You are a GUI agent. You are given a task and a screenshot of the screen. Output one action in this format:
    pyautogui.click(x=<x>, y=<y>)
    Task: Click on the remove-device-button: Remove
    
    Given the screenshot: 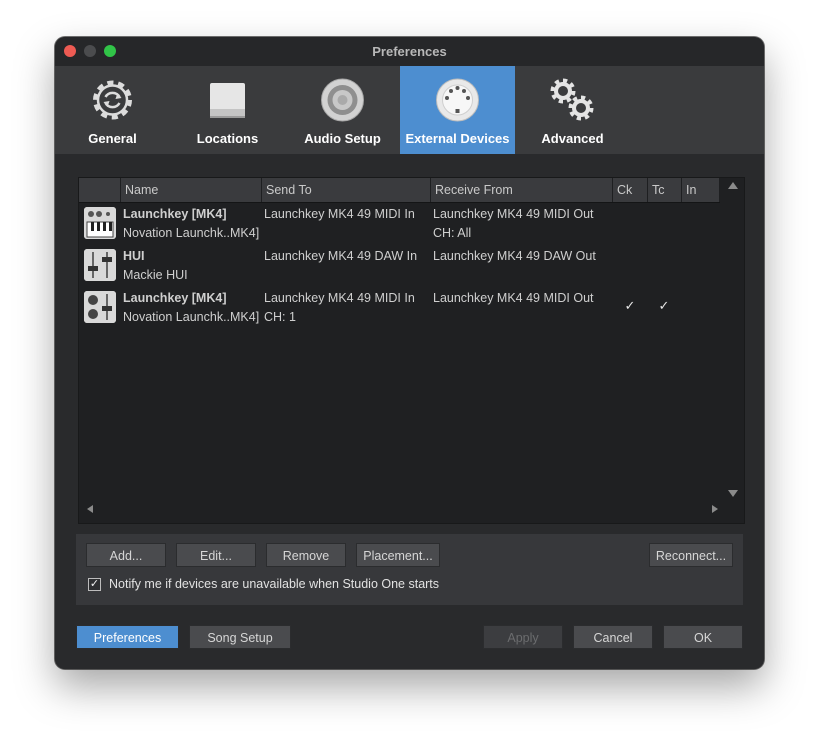 What is the action you would take?
    pyautogui.click(x=306, y=555)
    